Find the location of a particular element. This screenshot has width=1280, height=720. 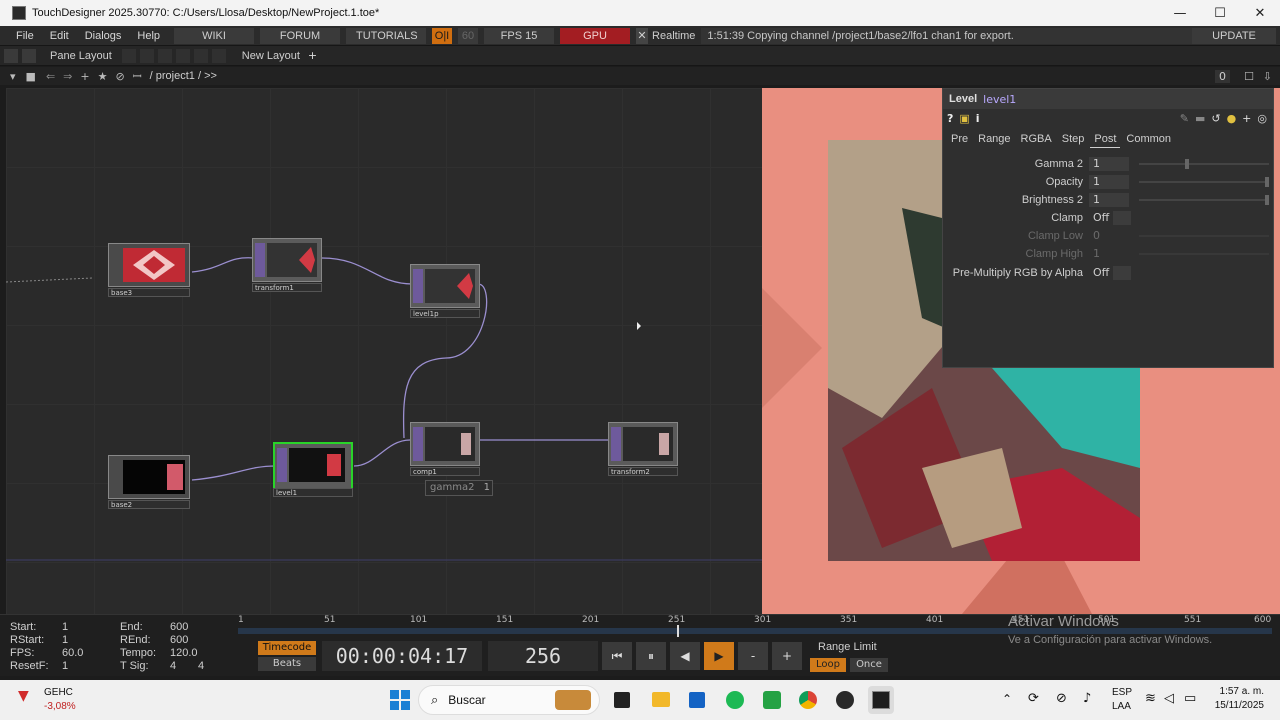

pane-split-icon: ⇩ is located at coordinates (1267, 76).